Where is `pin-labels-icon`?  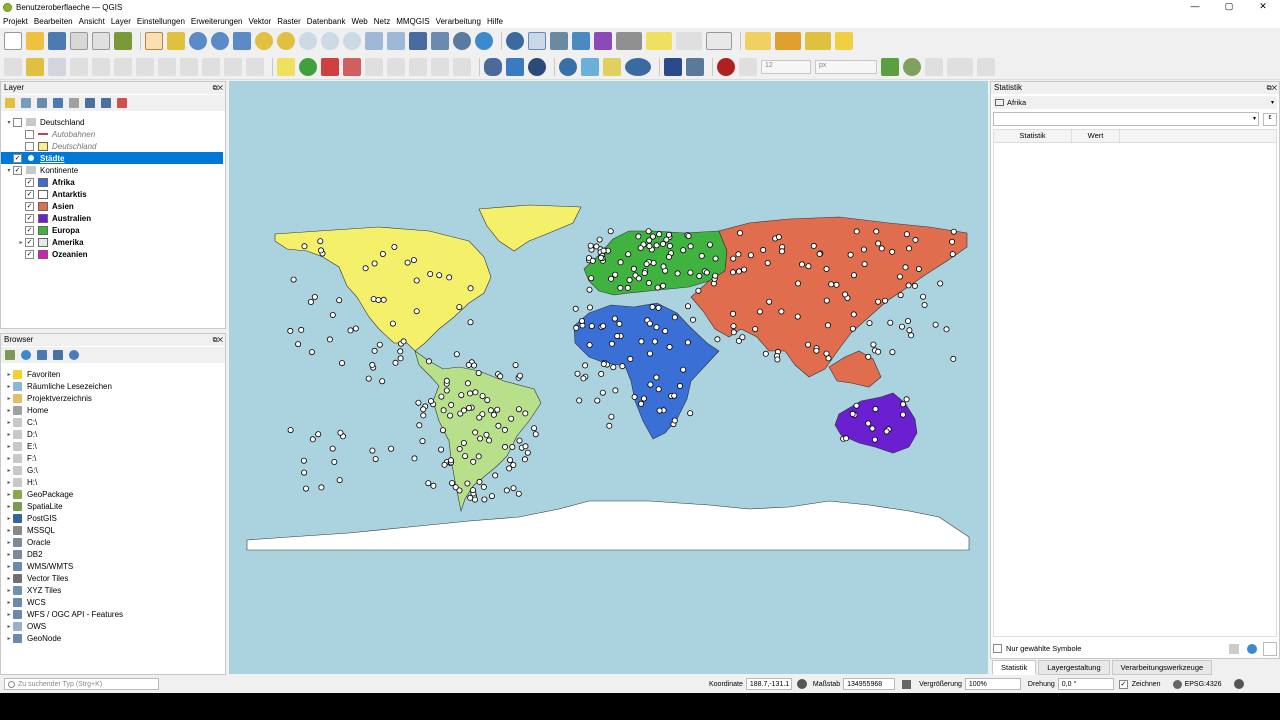 pin-labels-icon is located at coordinates (352, 66).